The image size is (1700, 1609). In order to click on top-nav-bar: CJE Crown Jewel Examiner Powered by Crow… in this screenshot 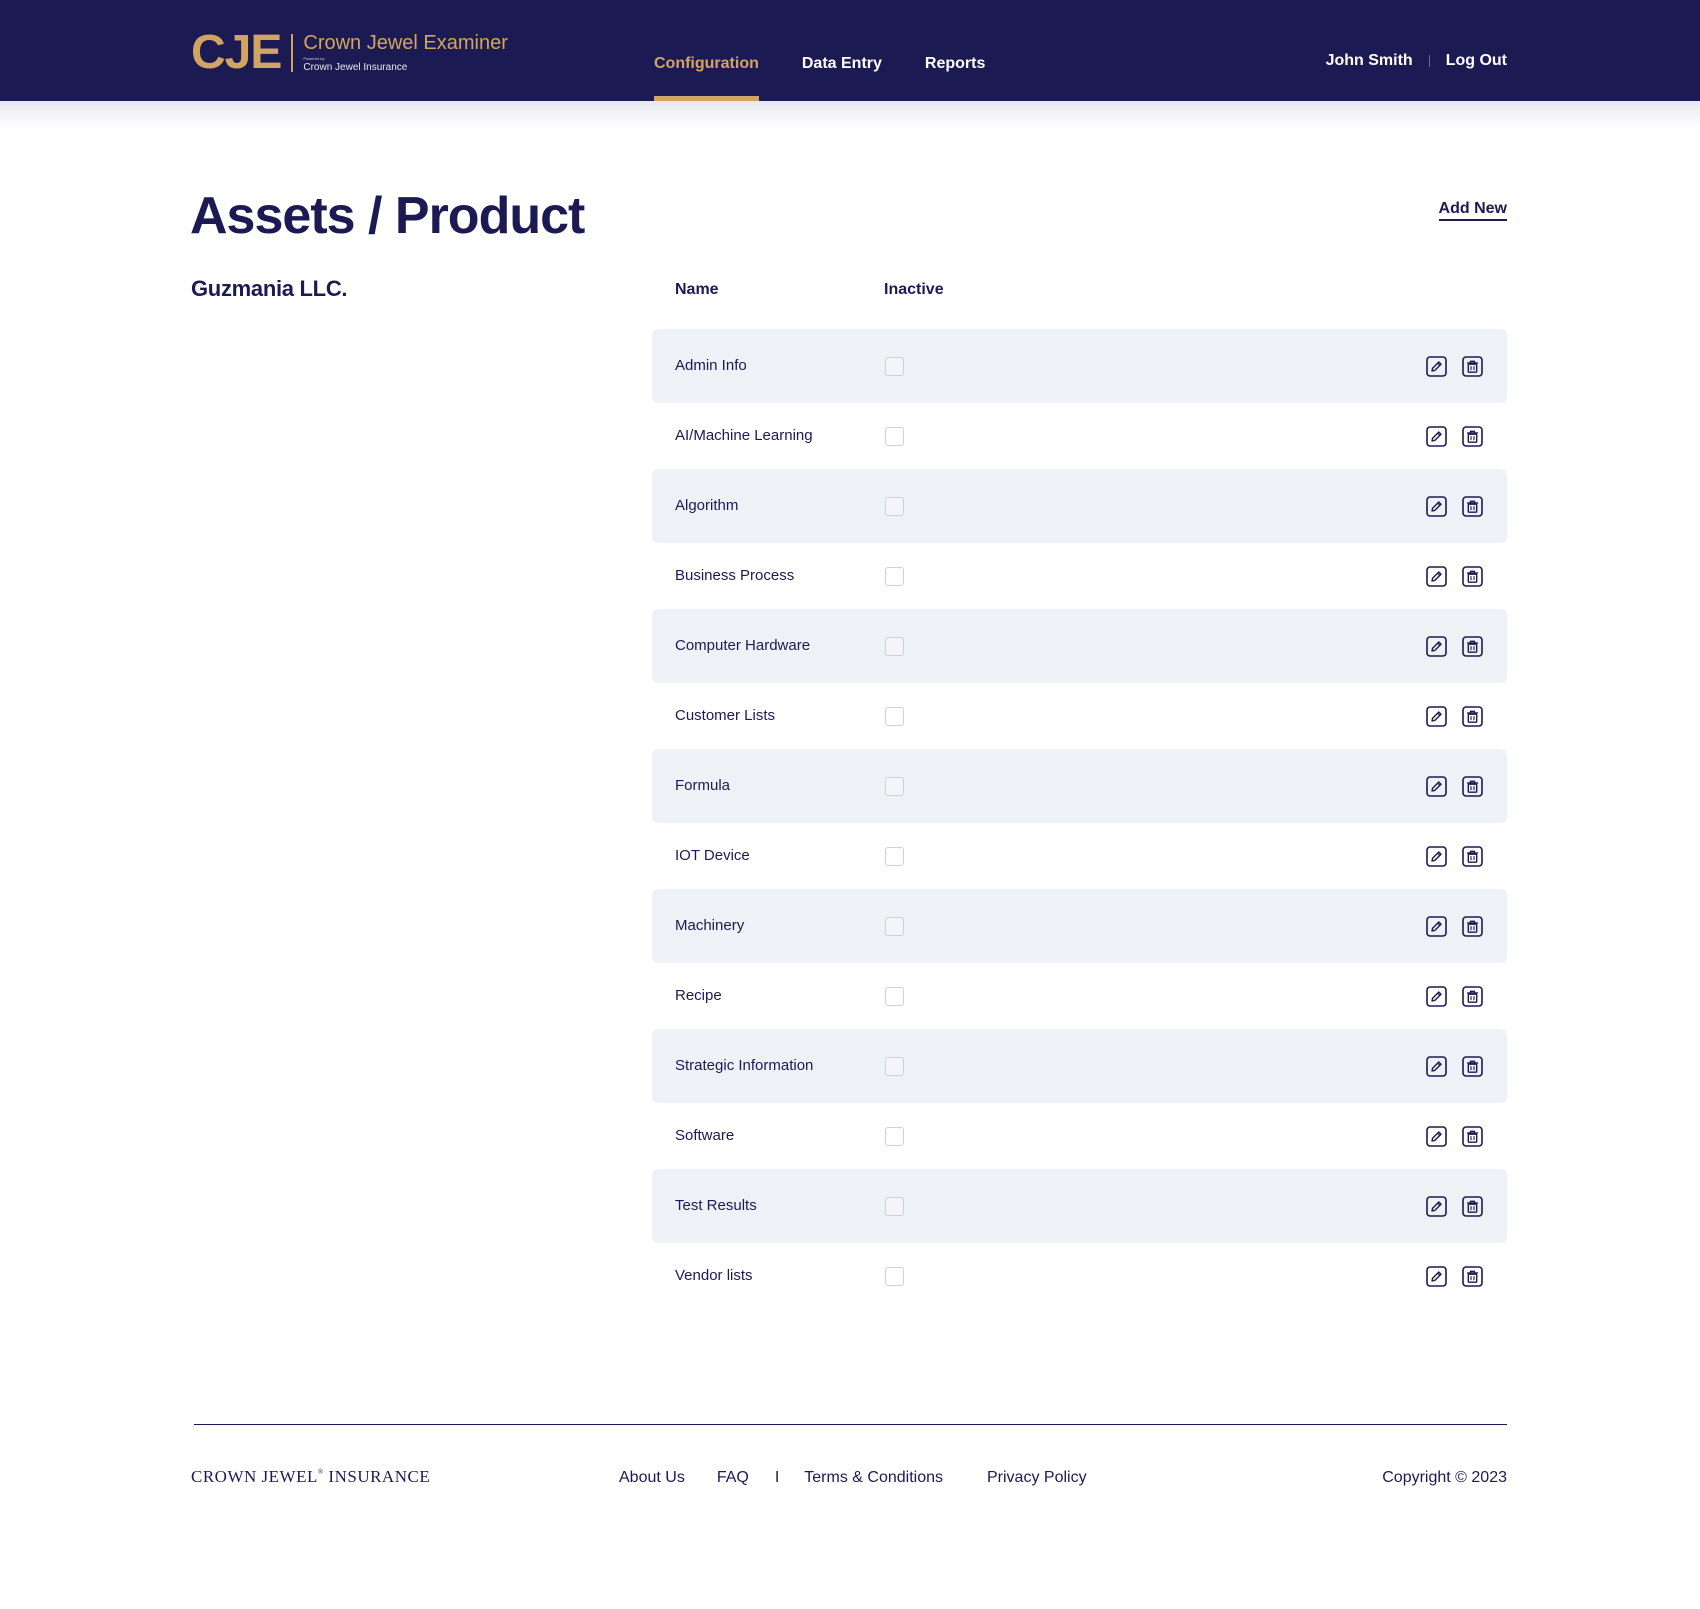, I will do `click(850, 50)`.